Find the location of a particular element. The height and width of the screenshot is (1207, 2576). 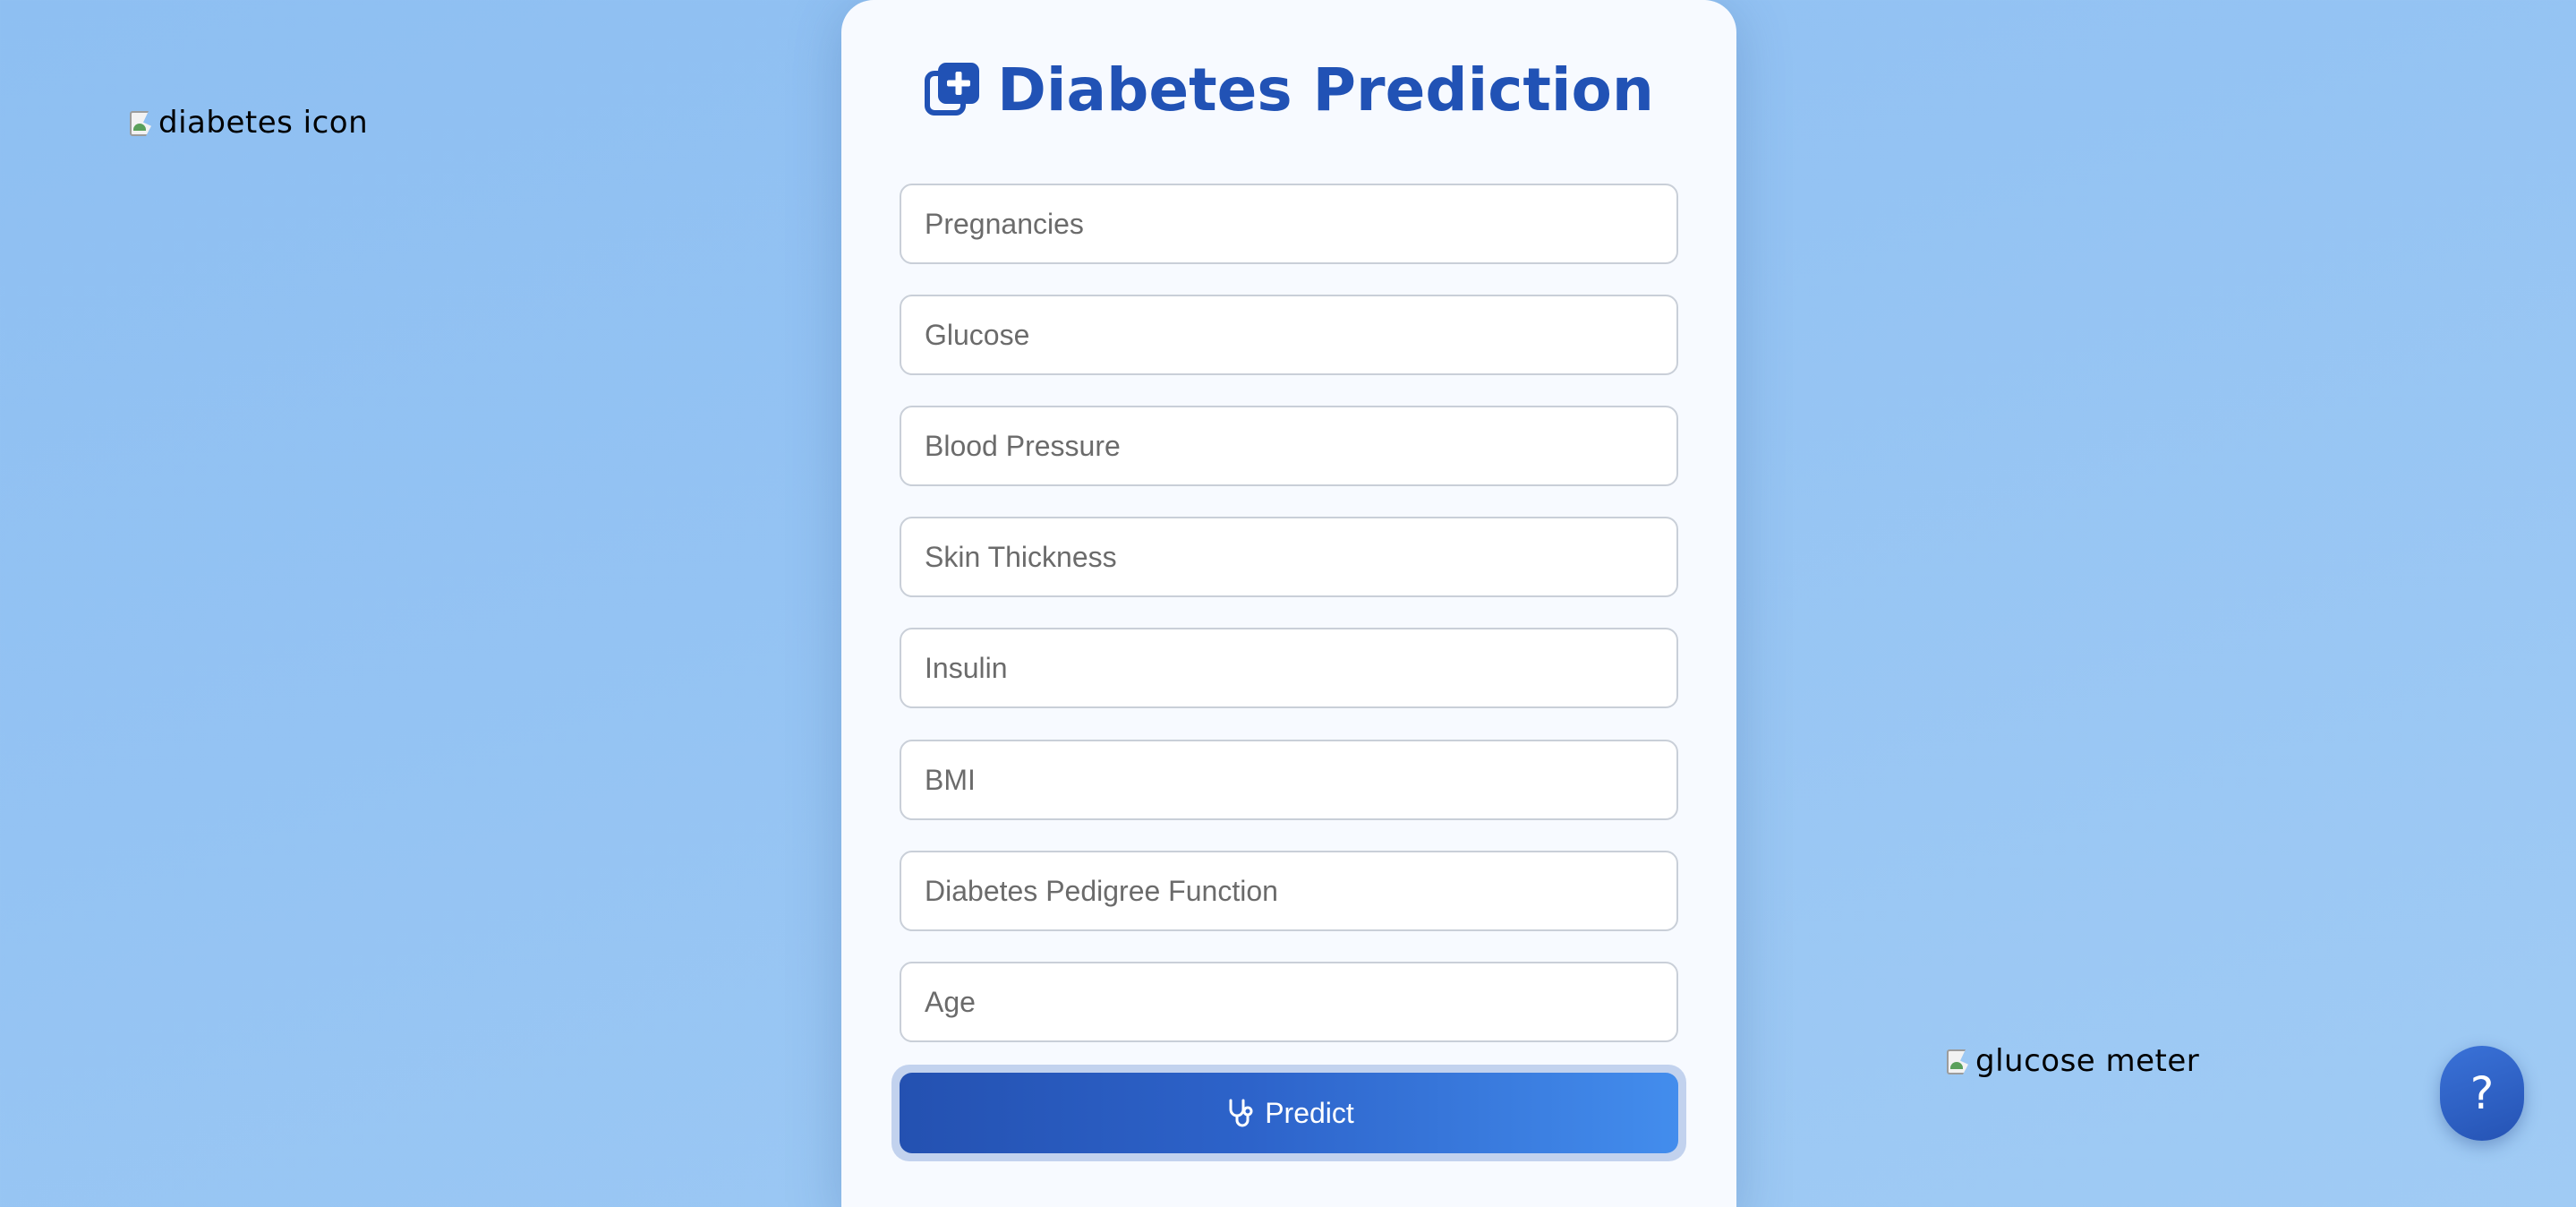

glucose-meter-alt-text: glucose meter is located at coordinates (2087, 1061).